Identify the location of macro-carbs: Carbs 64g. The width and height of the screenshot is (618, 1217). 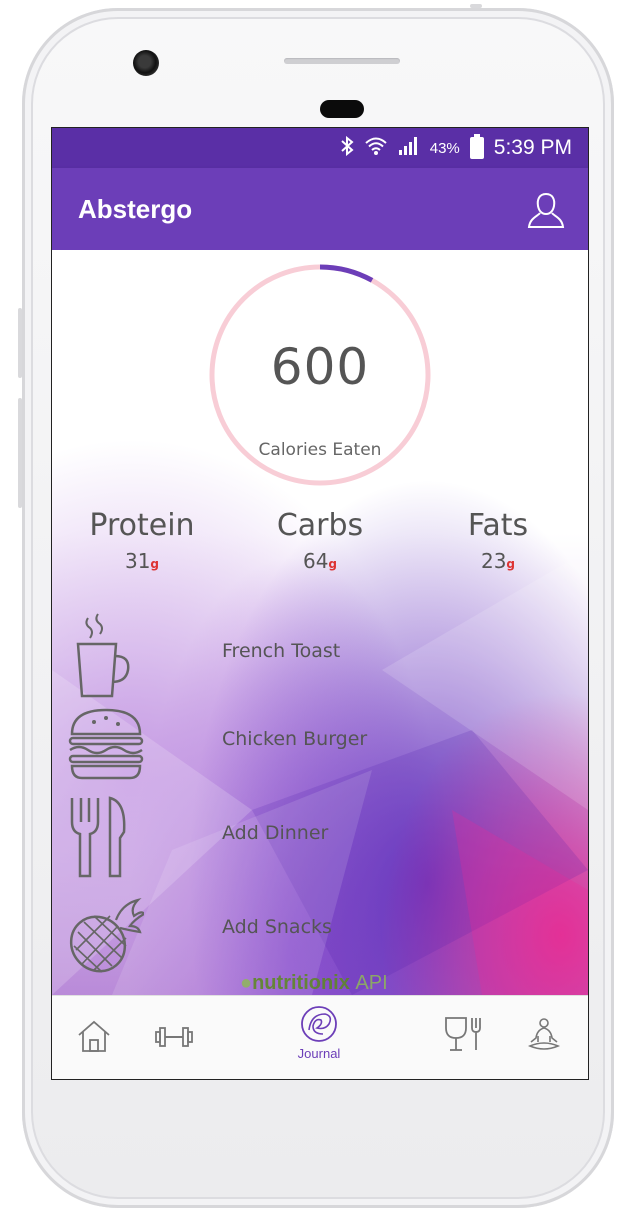
(320, 540).